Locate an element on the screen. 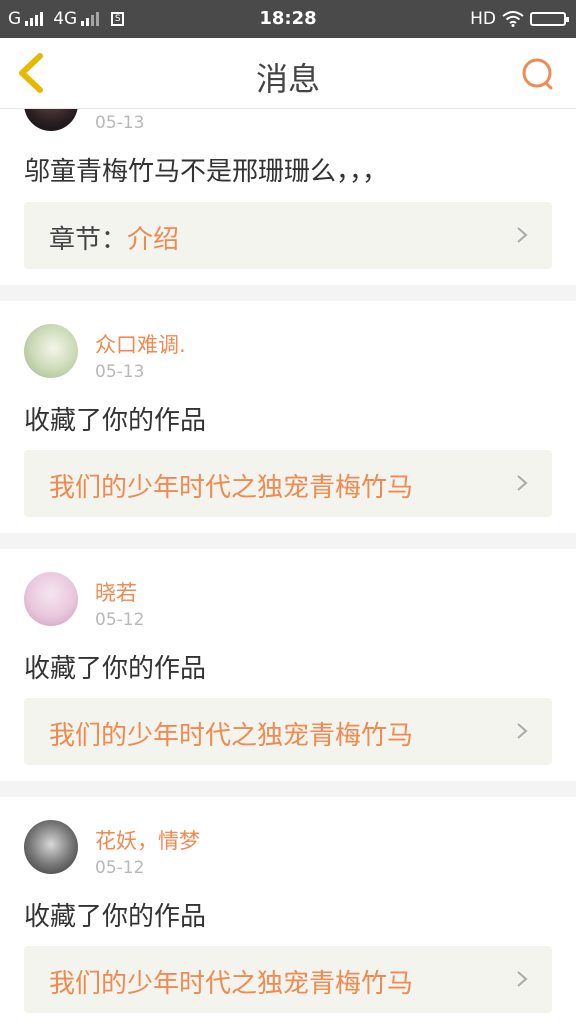 The image size is (576, 1024). search-icon is located at coordinates (538, 74).